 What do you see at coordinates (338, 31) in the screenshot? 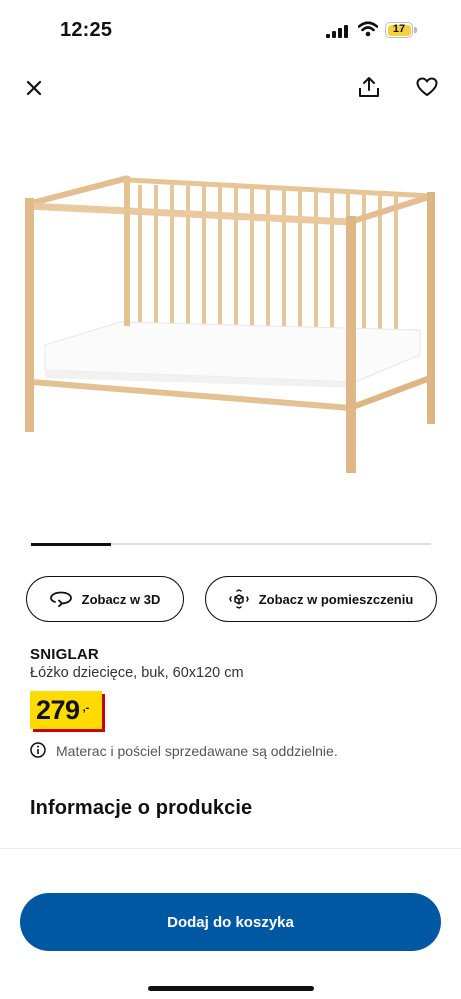
I see `cellular-signal-icon` at bounding box center [338, 31].